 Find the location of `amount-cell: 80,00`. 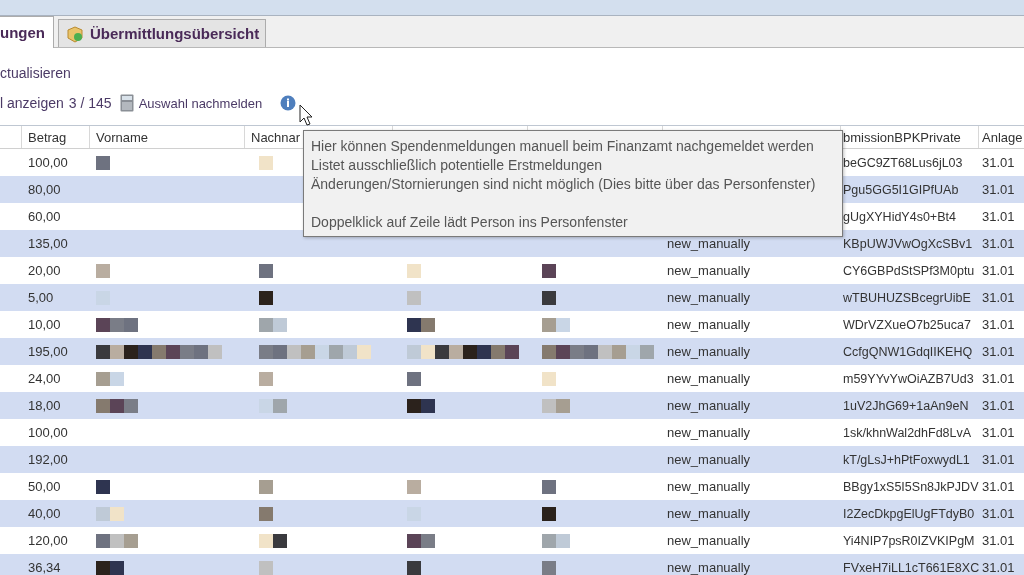

amount-cell: 80,00 is located at coordinates (44, 189).